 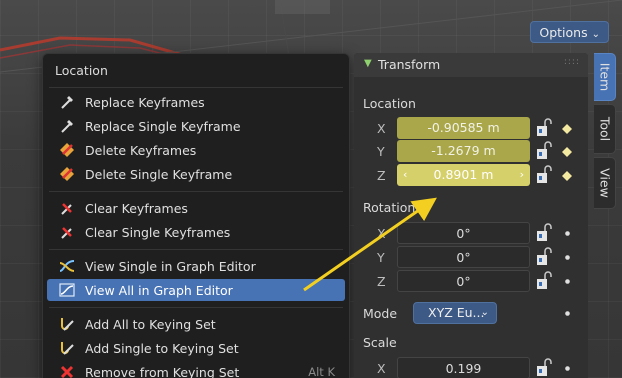 I want to click on scale-label: Scale, so click(x=380, y=342).